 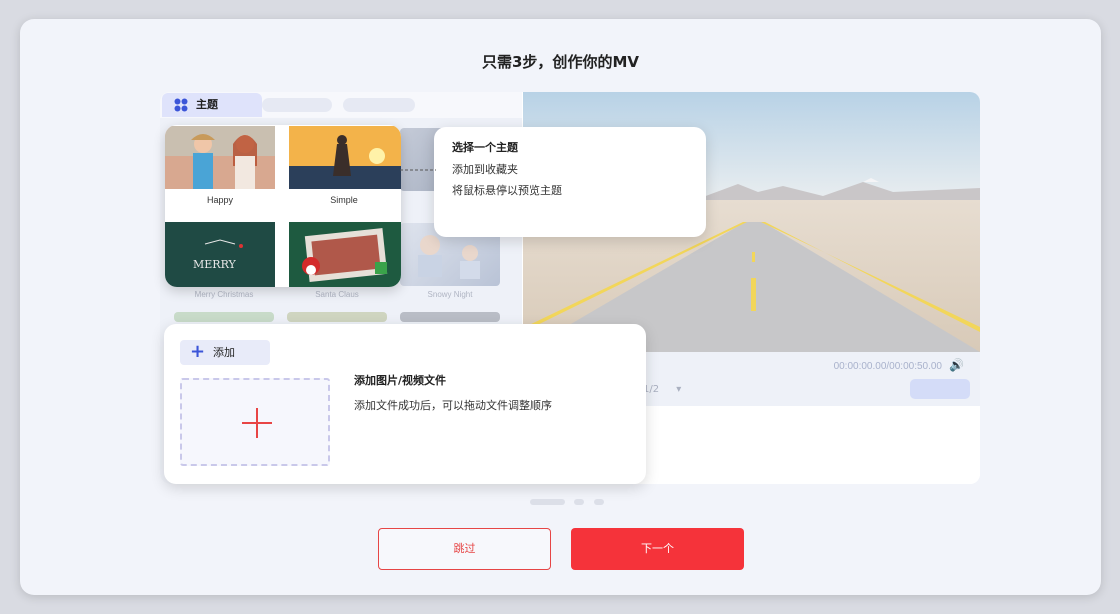 What do you see at coordinates (198, 351) in the screenshot?
I see `plus-icon: +` at bounding box center [198, 351].